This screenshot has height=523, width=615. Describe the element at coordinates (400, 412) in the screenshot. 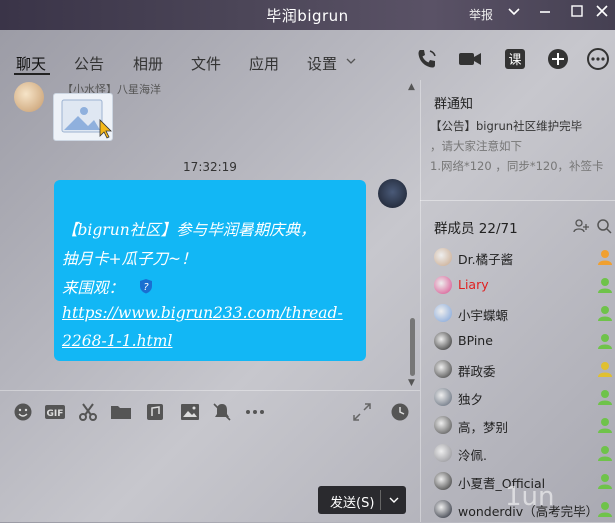

I see `history-clock-icon` at that location.